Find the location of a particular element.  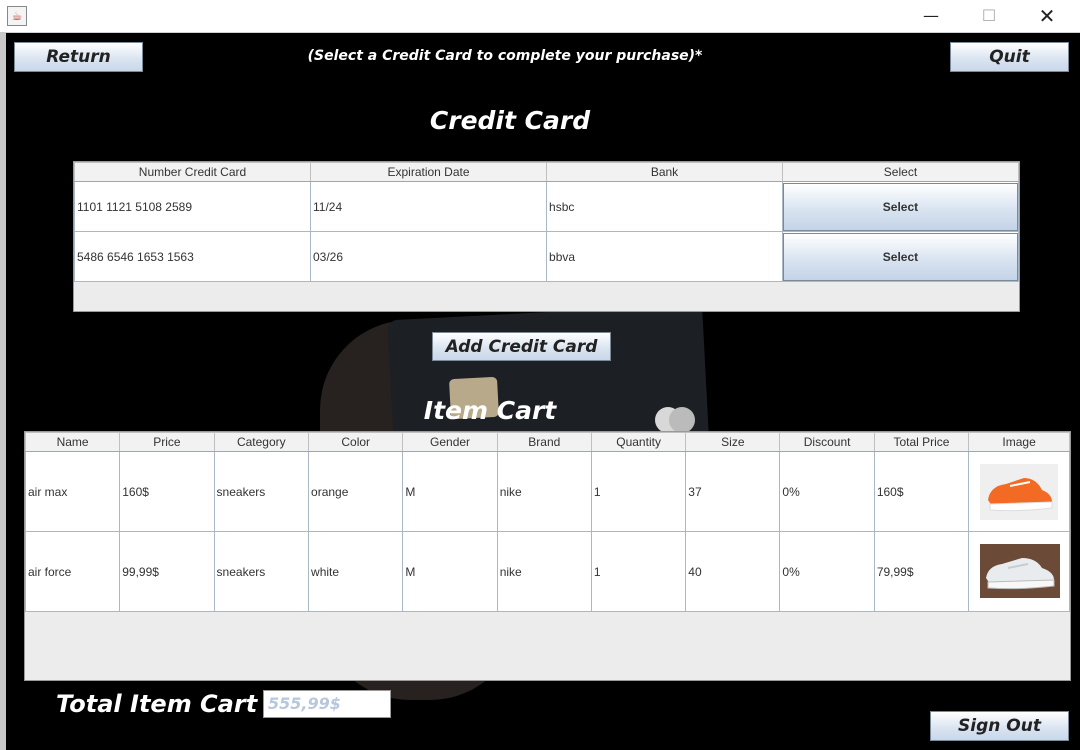

col-size: Size is located at coordinates (733, 442).